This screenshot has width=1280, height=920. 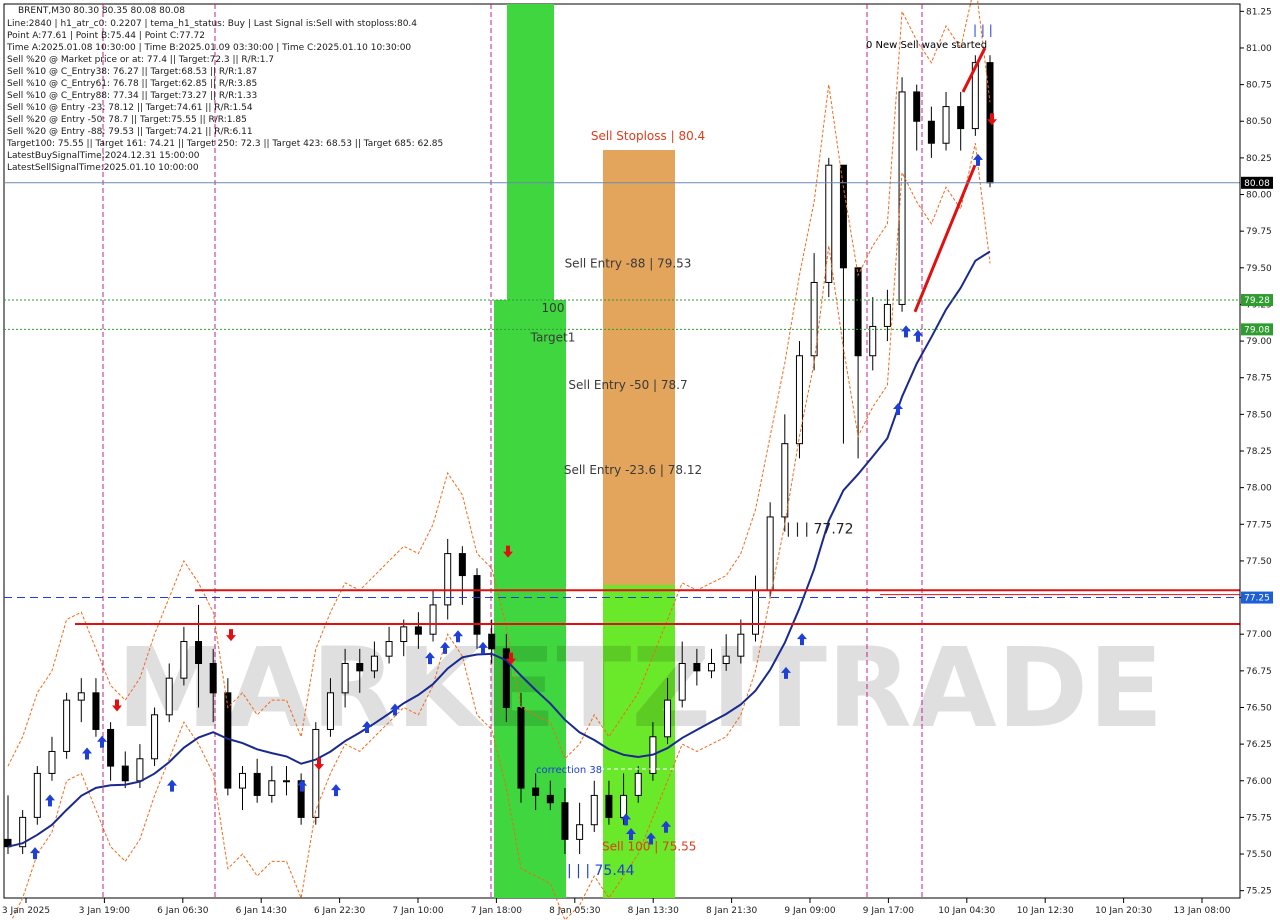 What do you see at coordinates (732, 911) in the screenshot?
I see `x-tick-label: 8 Jan 21:30` at bounding box center [732, 911].